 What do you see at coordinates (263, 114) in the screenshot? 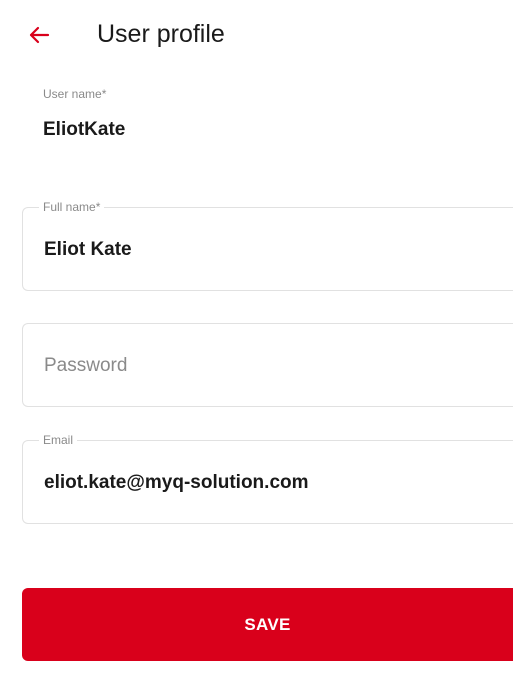
I see `username-field: User name* EliotKate` at bounding box center [263, 114].